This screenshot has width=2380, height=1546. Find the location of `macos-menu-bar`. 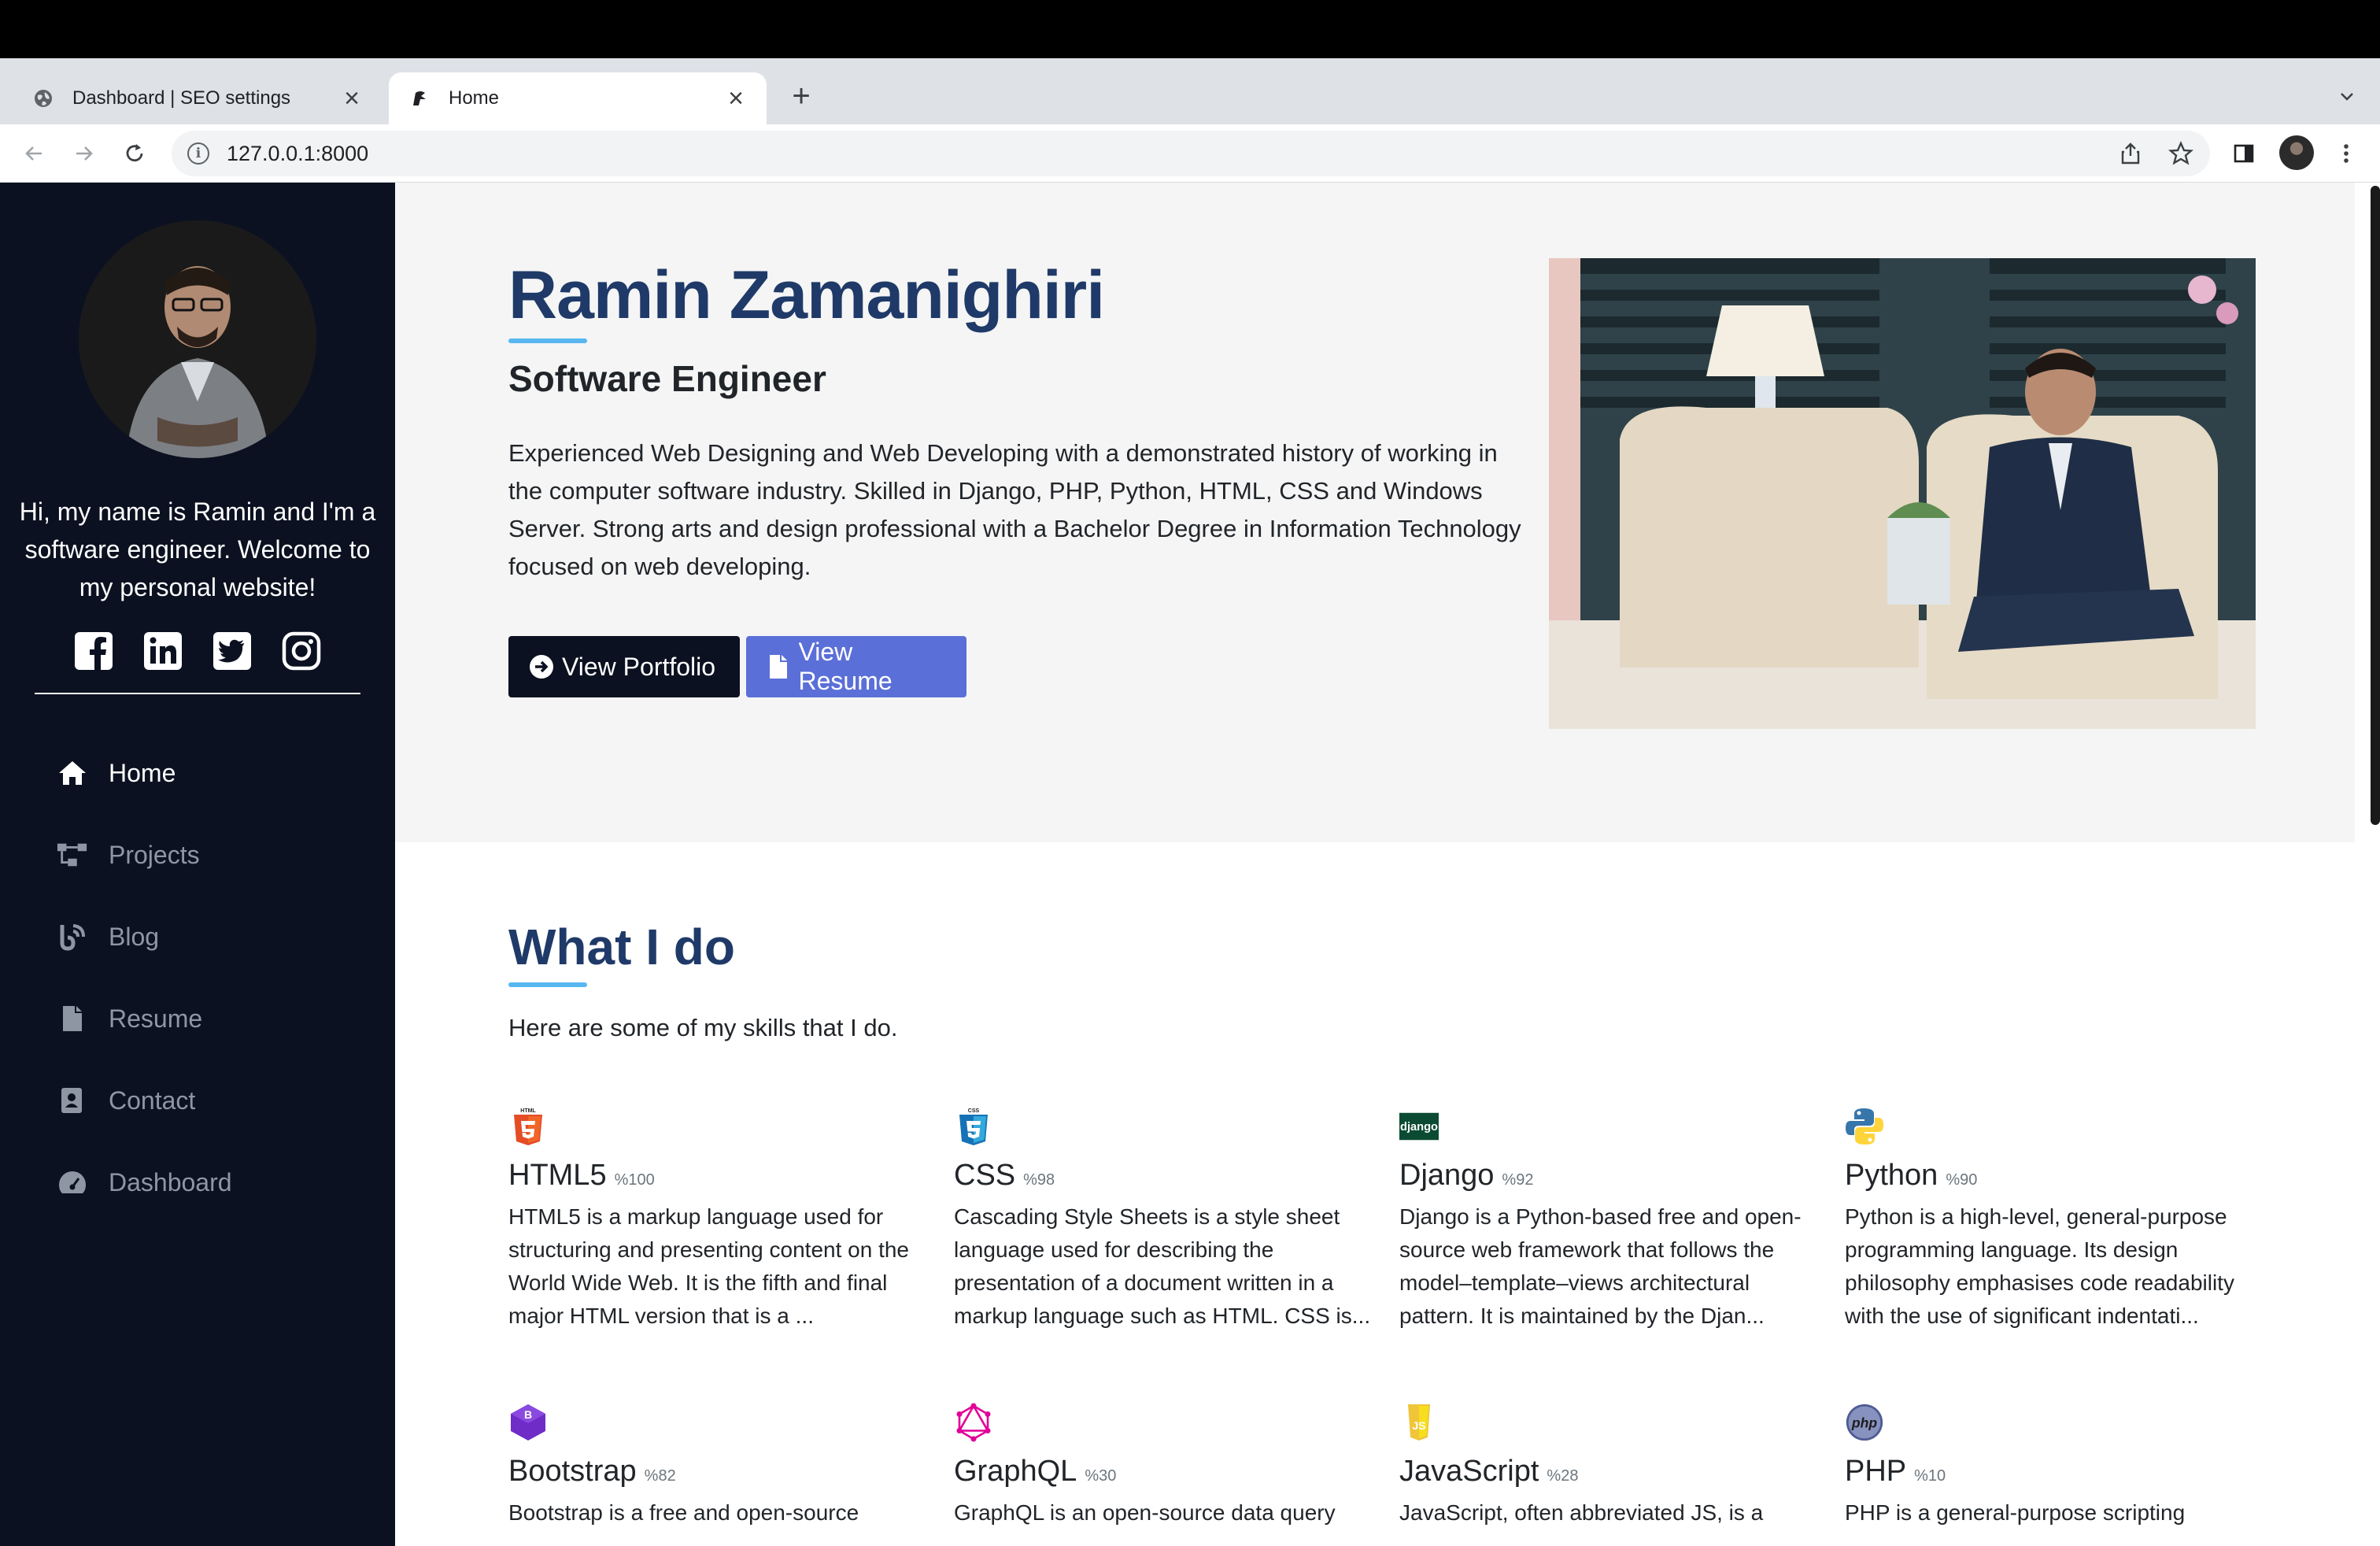

macos-menu-bar is located at coordinates (1190, 29).